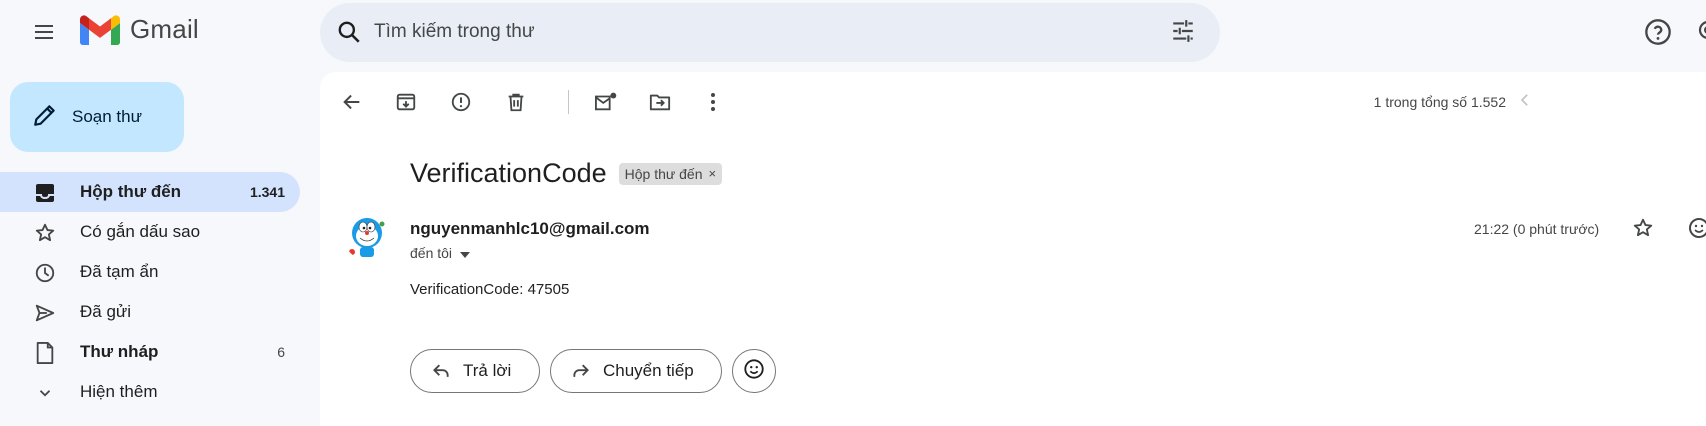  What do you see at coordinates (1537, 229) in the screenshot?
I see `message-timestamp: 21:22 (0 phút trước)` at bounding box center [1537, 229].